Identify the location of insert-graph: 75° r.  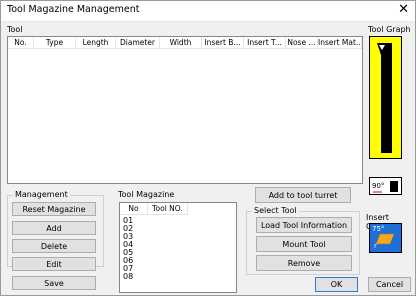
(385, 238).